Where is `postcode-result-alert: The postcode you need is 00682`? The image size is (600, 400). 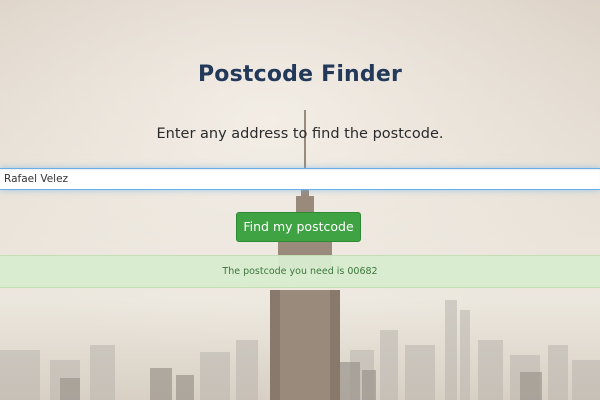 postcode-result-alert: The postcode you need is 00682 is located at coordinates (300, 271).